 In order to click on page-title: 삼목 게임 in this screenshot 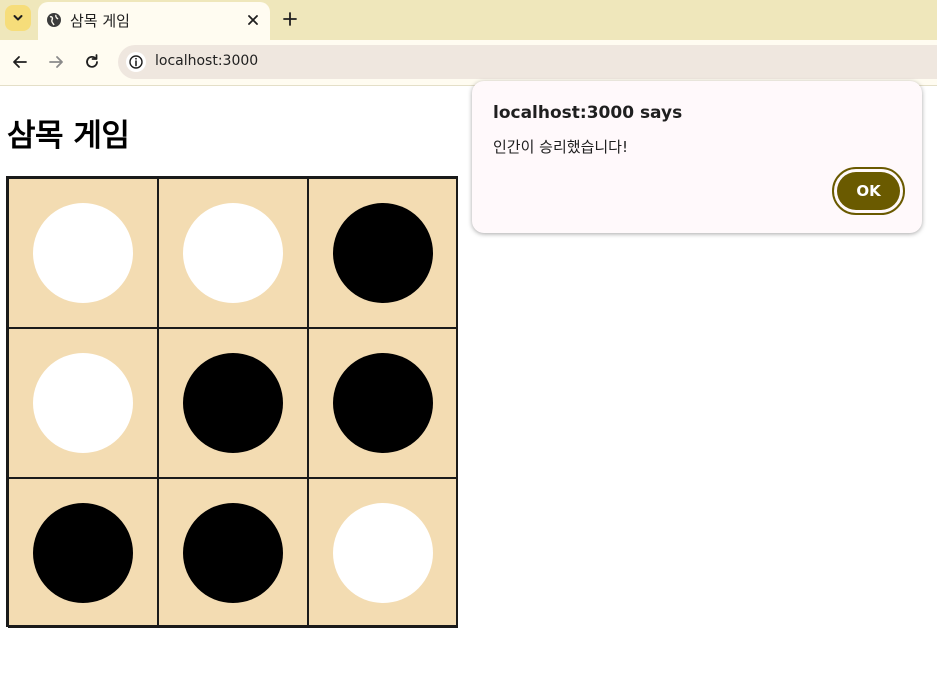, I will do `click(68, 136)`.